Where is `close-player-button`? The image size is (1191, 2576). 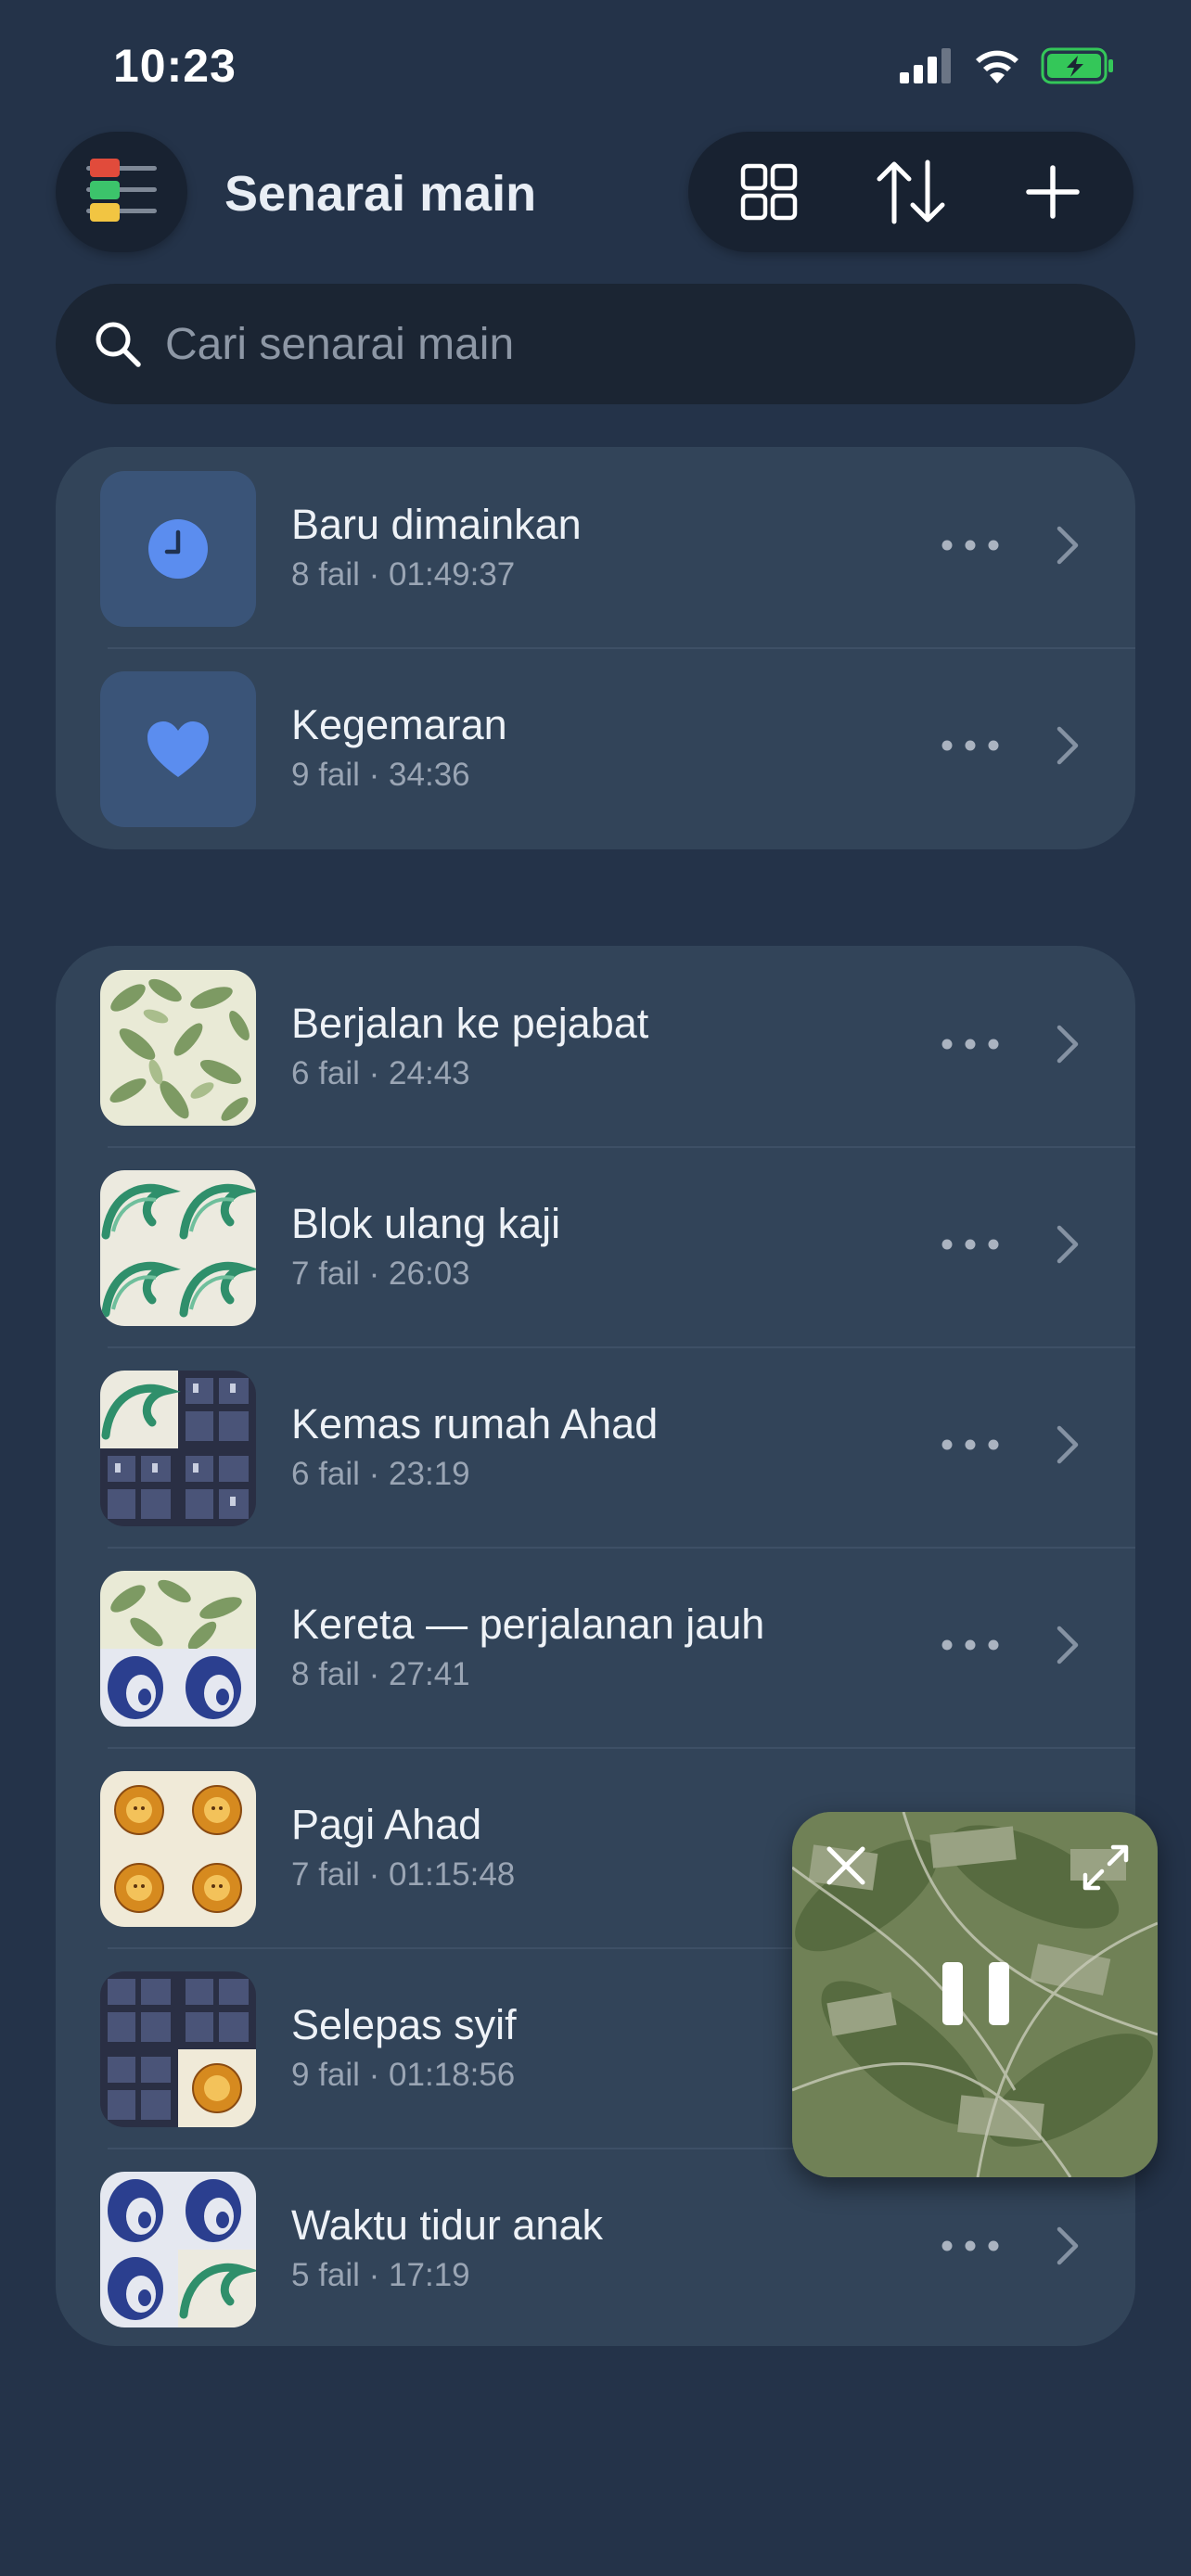 close-player-button is located at coordinates (846, 1866).